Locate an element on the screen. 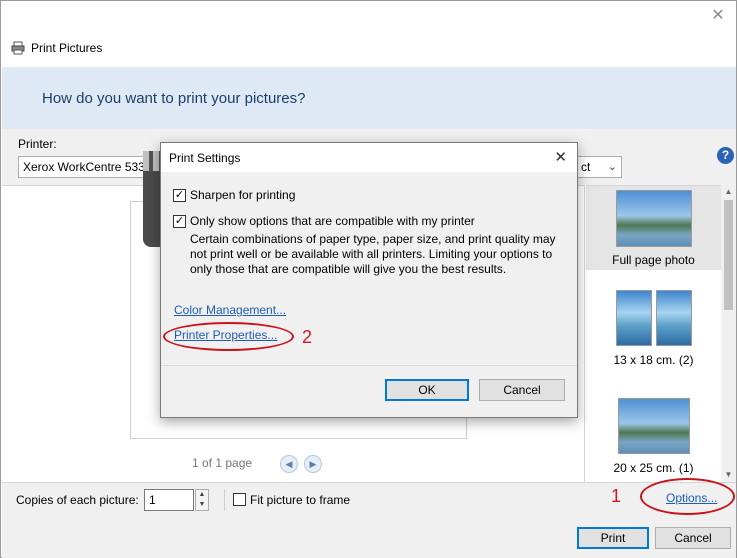  help-icon: ? is located at coordinates (725, 155).